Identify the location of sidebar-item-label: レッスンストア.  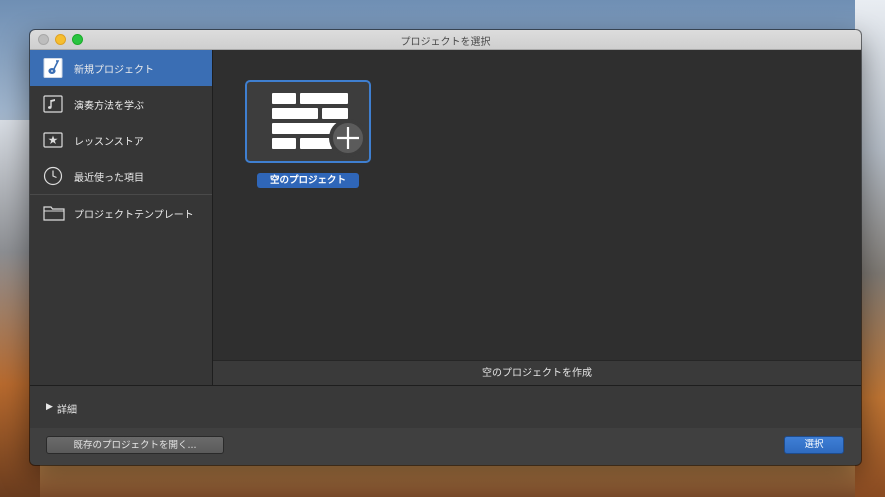
(109, 142).